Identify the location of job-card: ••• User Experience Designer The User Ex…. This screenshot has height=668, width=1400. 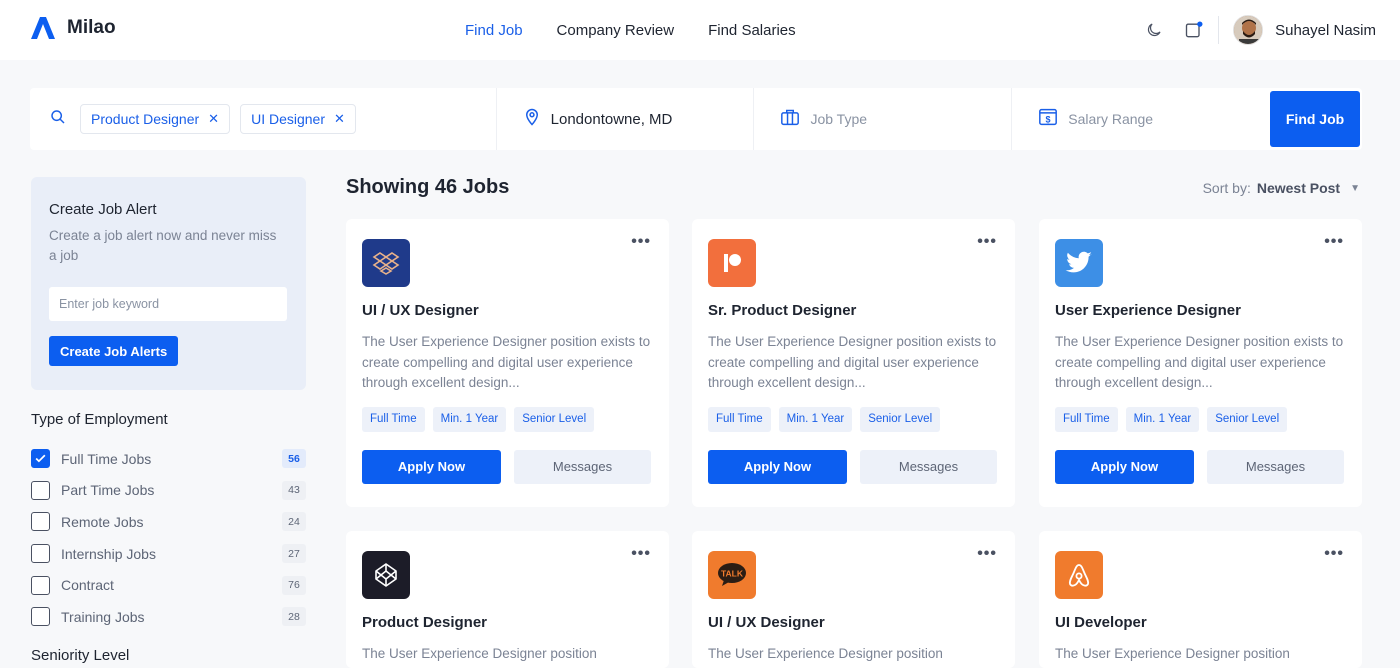
(1200, 363).